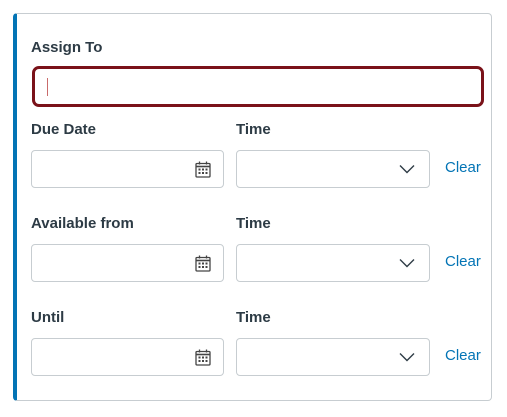 The width and height of the screenshot is (507, 417). What do you see at coordinates (127, 263) in the screenshot?
I see `available-from-date-input` at bounding box center [127, 263].